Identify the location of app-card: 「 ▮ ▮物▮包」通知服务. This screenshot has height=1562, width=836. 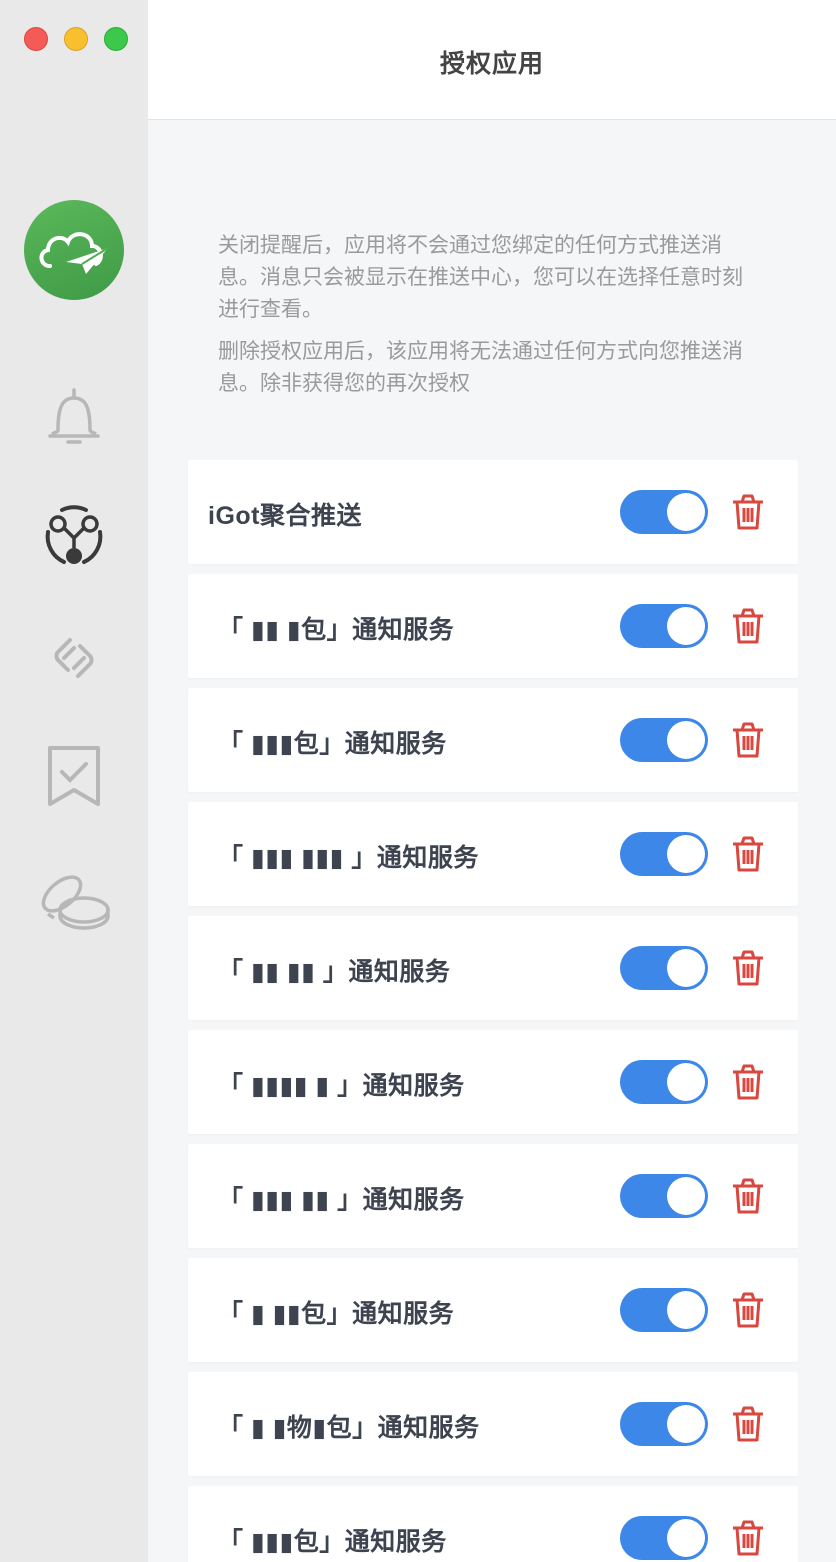
(493, 1424).